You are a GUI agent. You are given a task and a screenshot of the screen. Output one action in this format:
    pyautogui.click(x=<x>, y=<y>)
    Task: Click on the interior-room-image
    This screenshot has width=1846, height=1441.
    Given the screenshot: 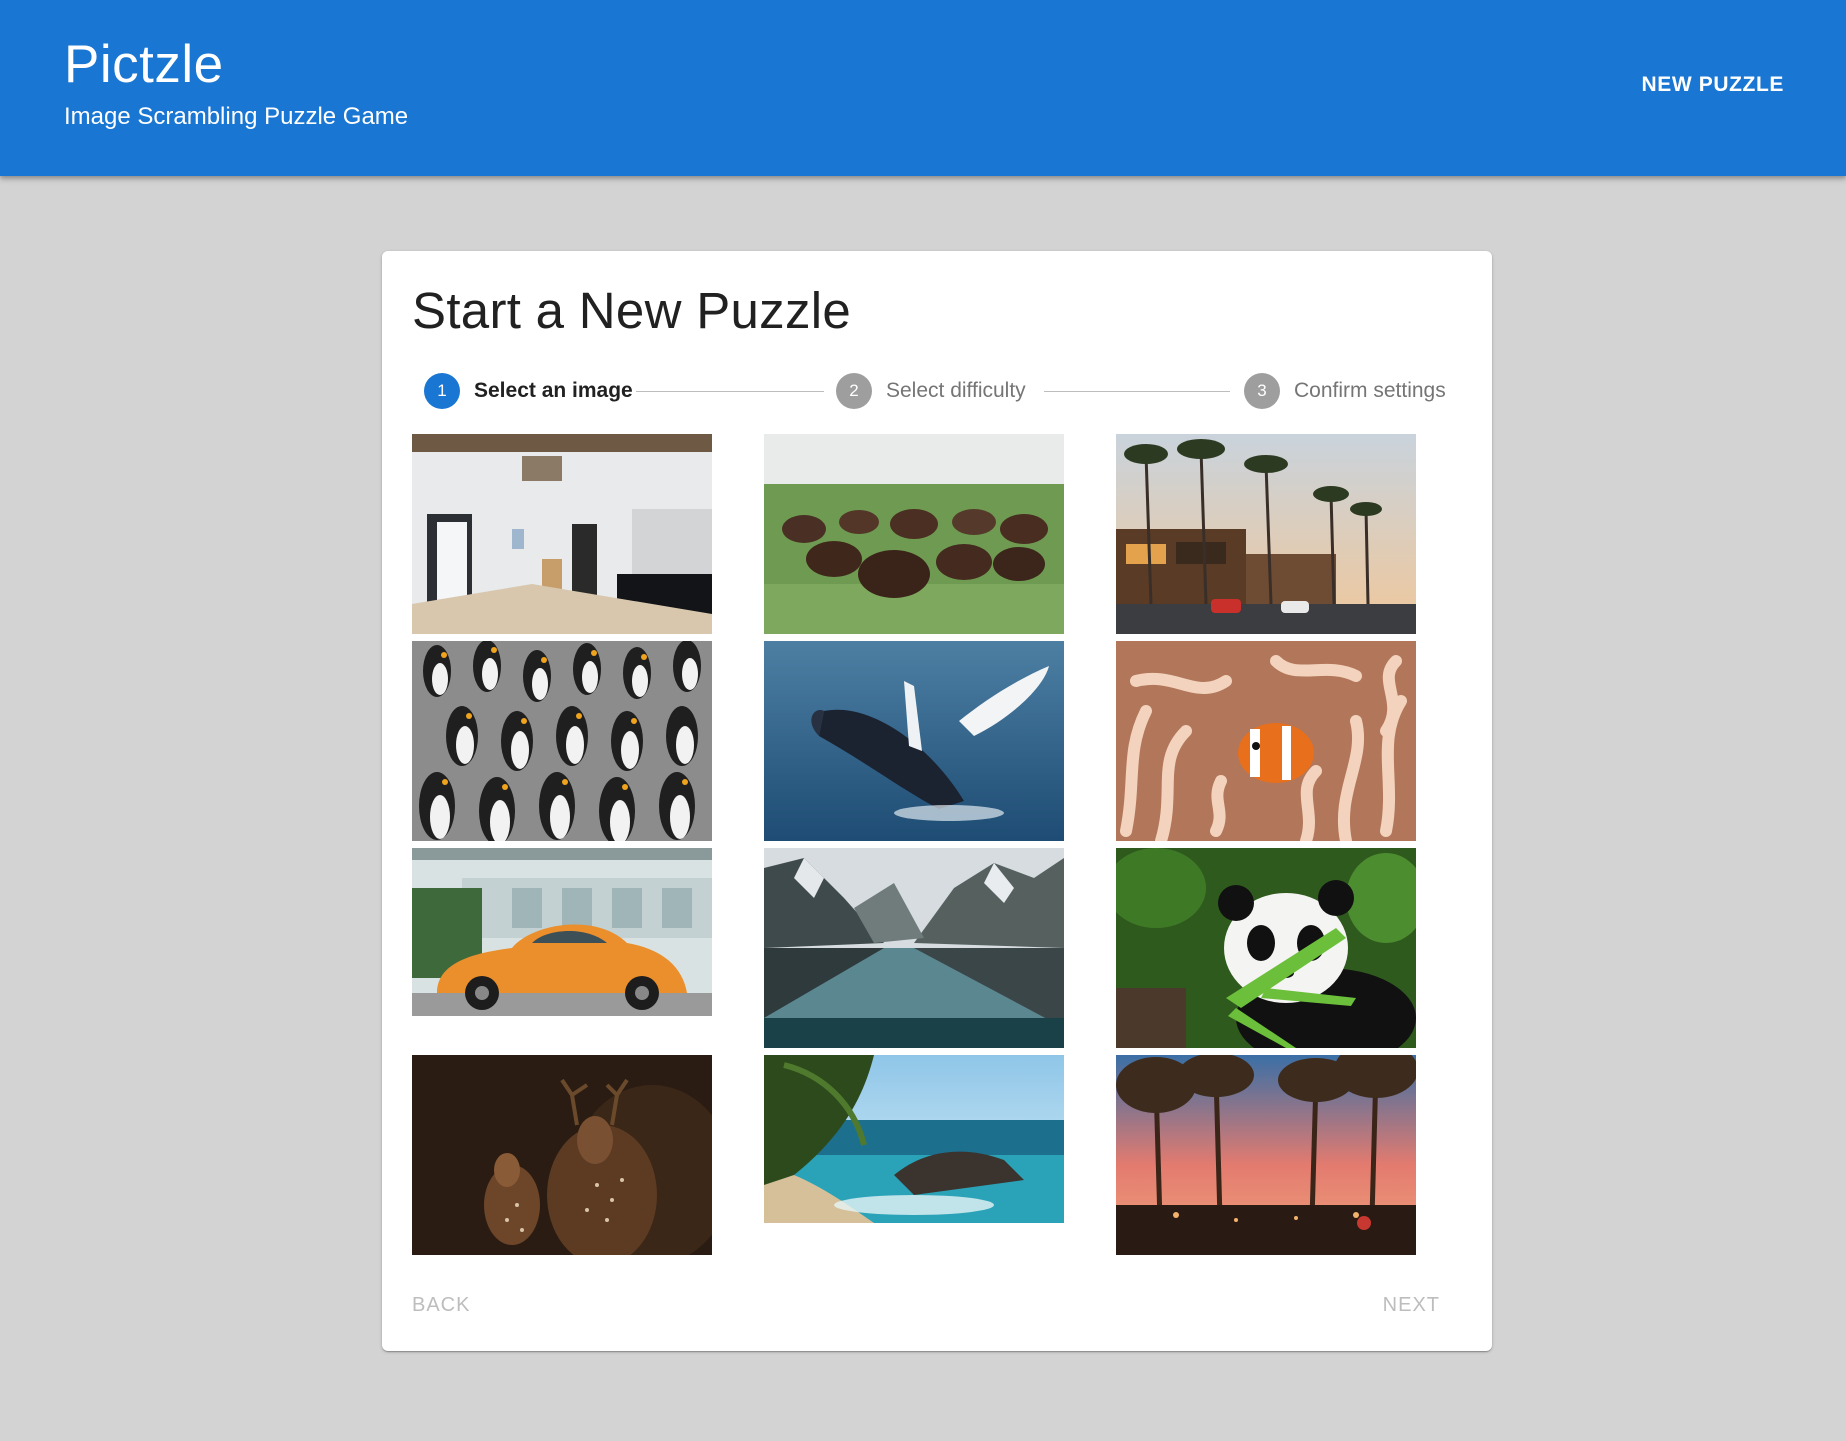 What is the action you would take?
    pyautogui.click(x=562, y=534)
    